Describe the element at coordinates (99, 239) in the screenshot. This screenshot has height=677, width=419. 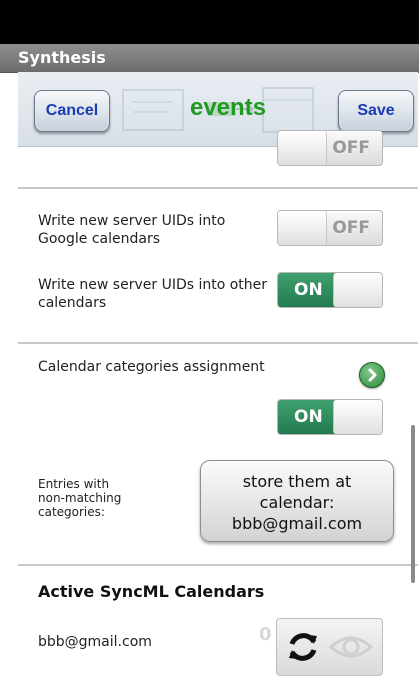
I see `label-line: Google calendars` at that location.